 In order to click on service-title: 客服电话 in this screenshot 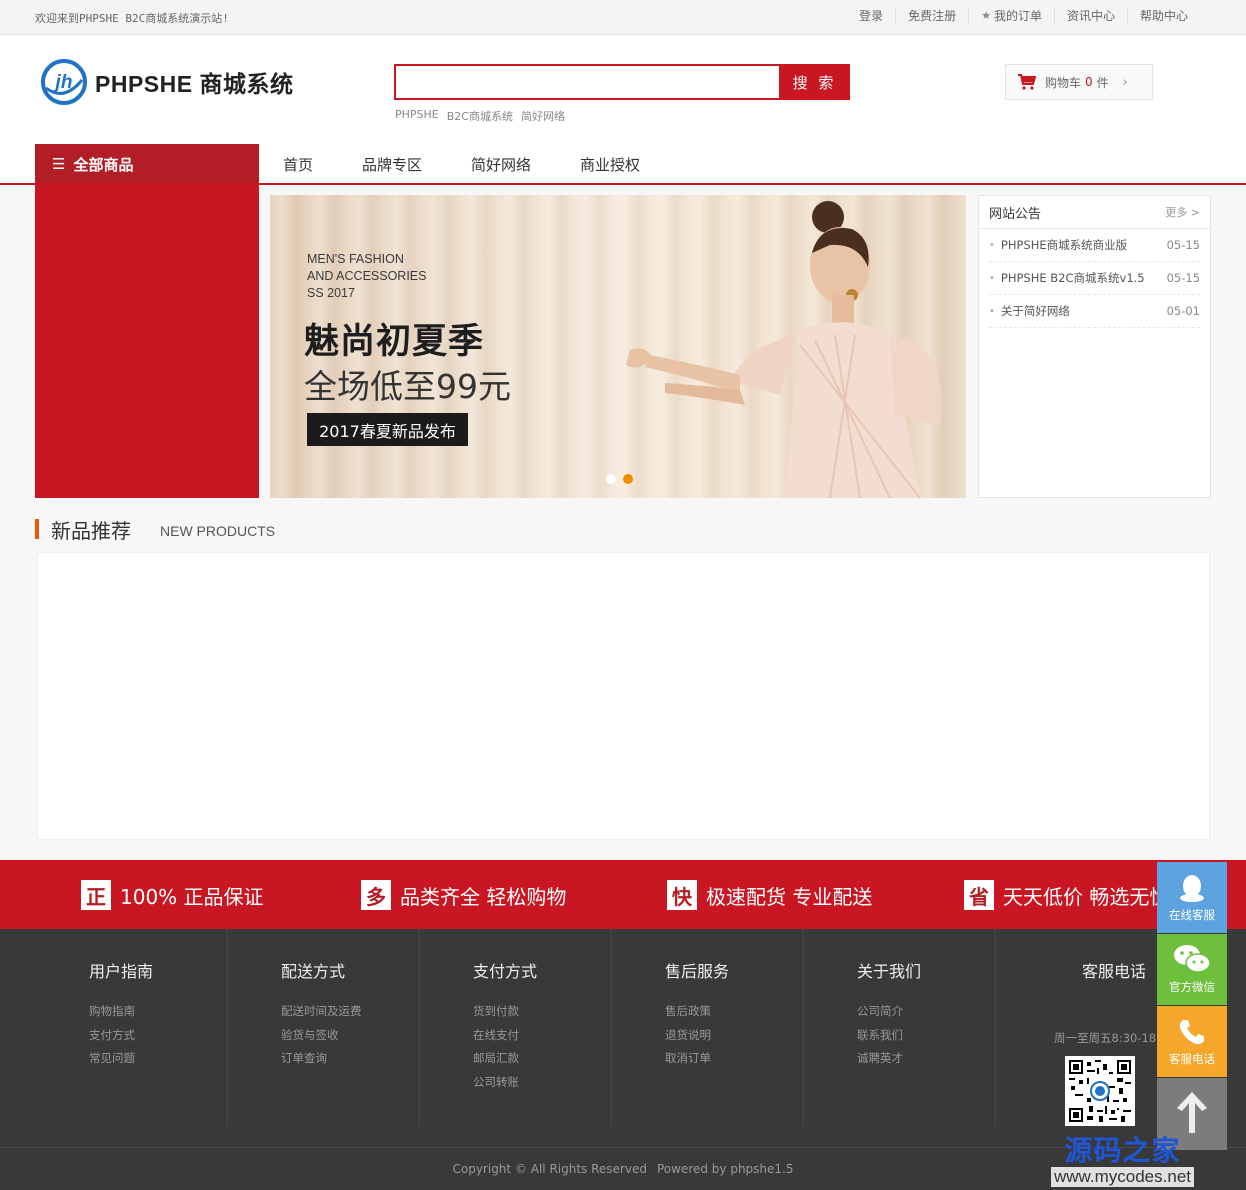, I will do `click(1114, 971)`.